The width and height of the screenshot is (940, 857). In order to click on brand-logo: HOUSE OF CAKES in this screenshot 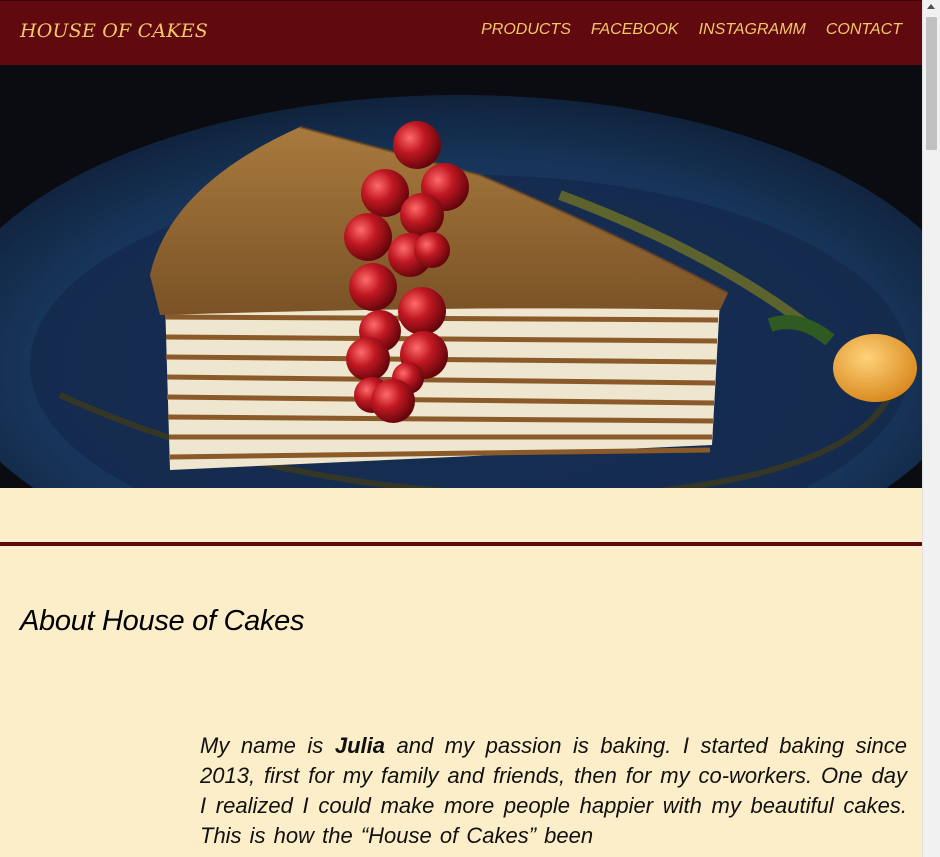, I will do `click(114, 31)`.